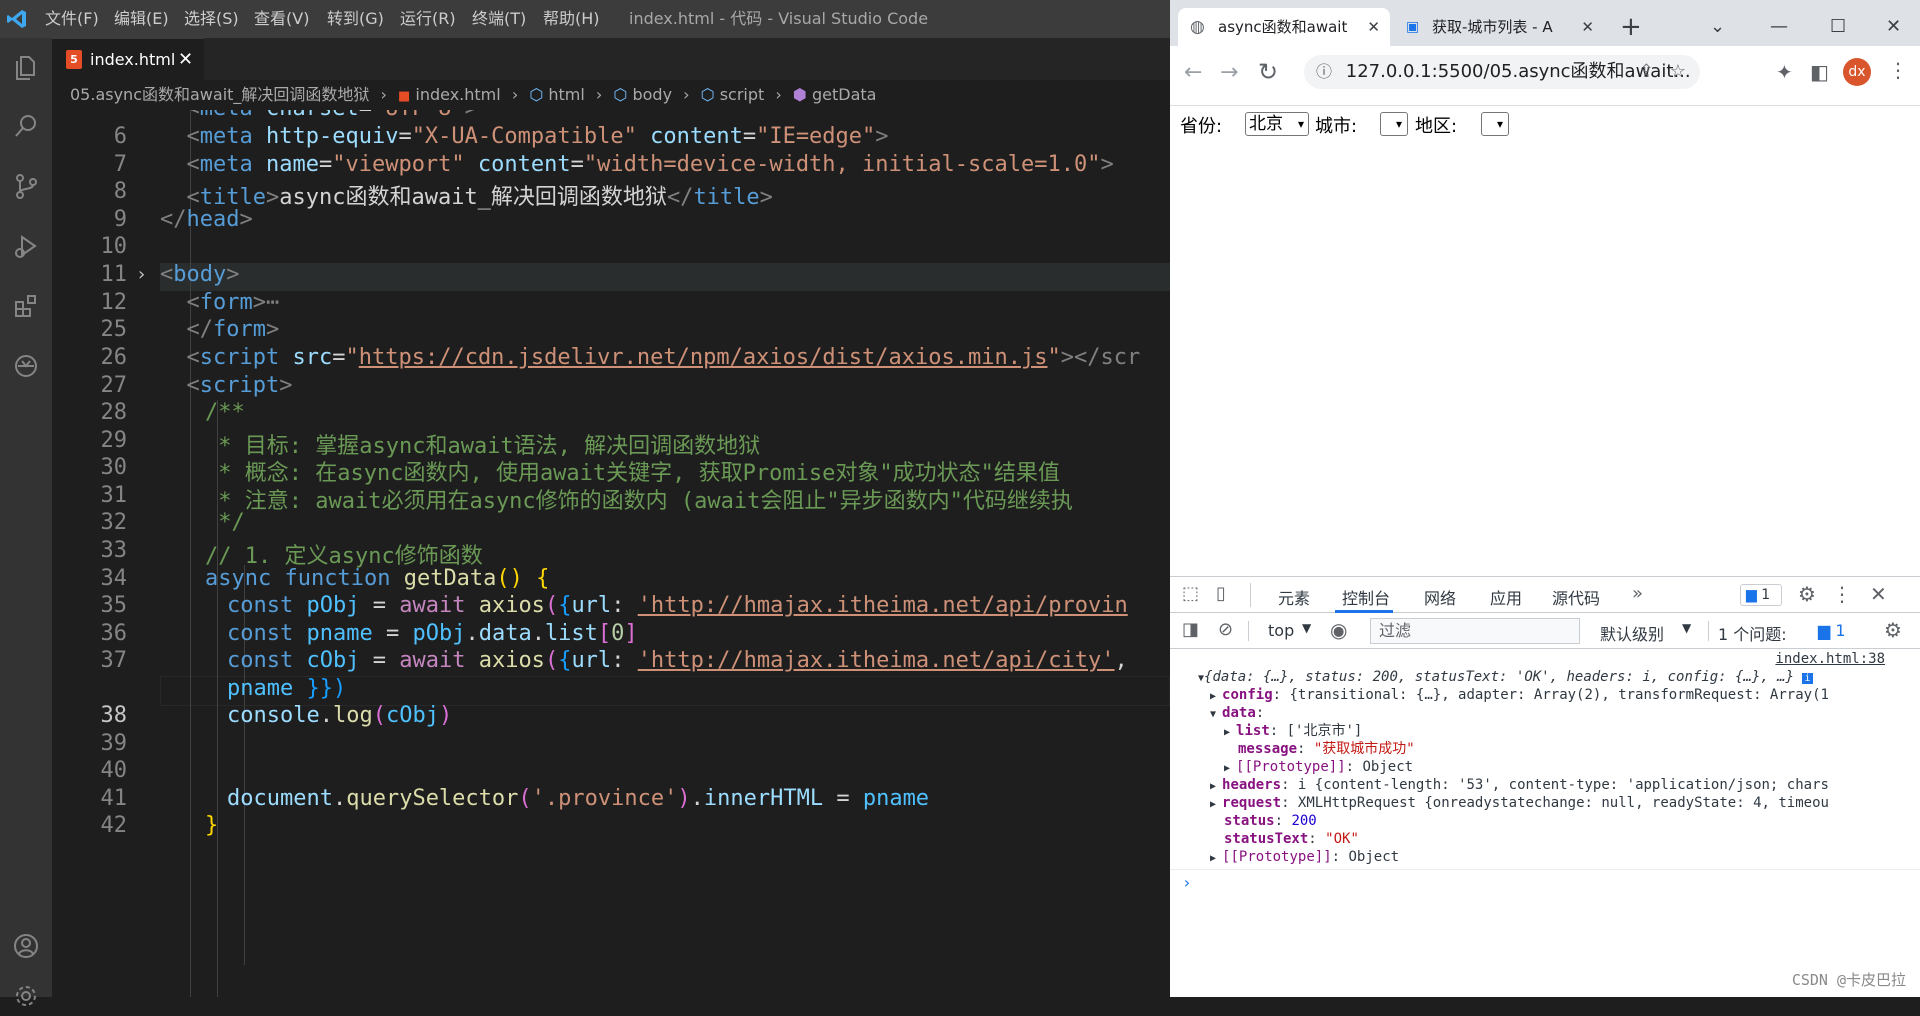 The width and height of the screenshot is (1920, 1016). Describe the element at coordinates (742, 94) in the screenshot. I see `breadcrumb-script: script` at that location.